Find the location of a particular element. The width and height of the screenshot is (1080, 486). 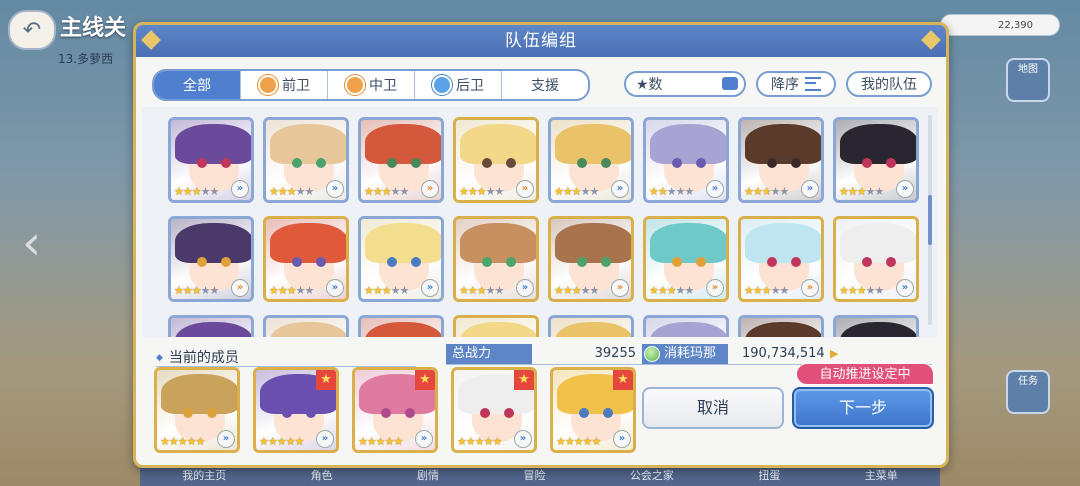

next-button: 下一步 is located at coordinates (863, 408).